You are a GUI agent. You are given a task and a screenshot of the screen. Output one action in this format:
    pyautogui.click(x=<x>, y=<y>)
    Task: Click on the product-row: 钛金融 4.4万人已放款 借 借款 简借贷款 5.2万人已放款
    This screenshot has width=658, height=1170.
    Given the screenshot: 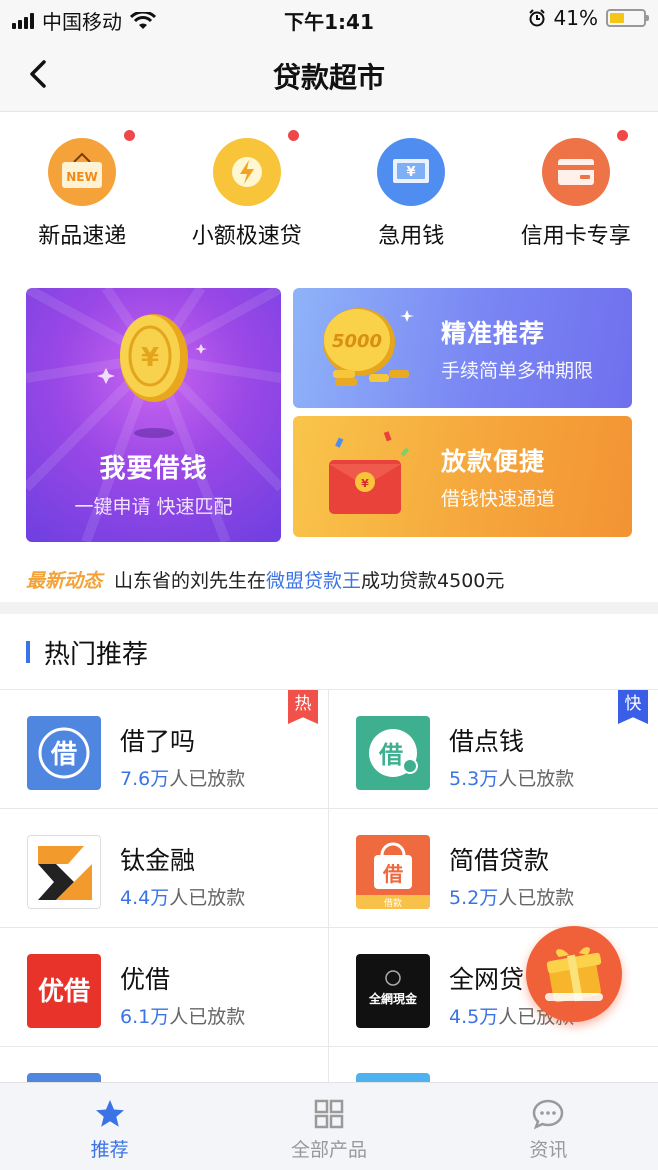 What is the action you would take?
    pyautogui.click(x=329, y=868)
    